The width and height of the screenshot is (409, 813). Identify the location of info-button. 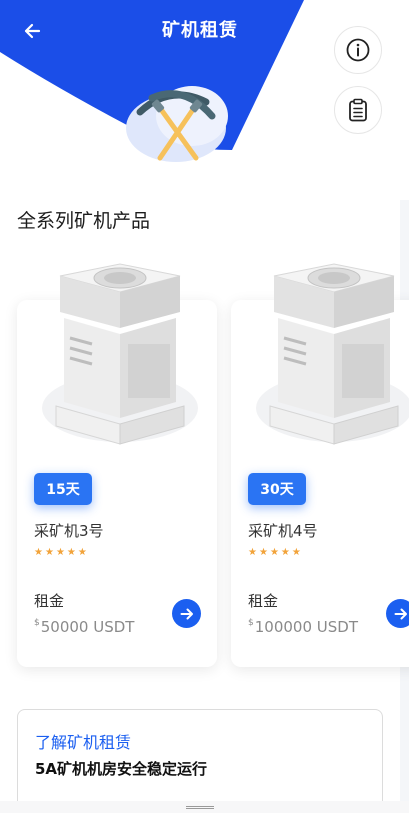
(358, 50).